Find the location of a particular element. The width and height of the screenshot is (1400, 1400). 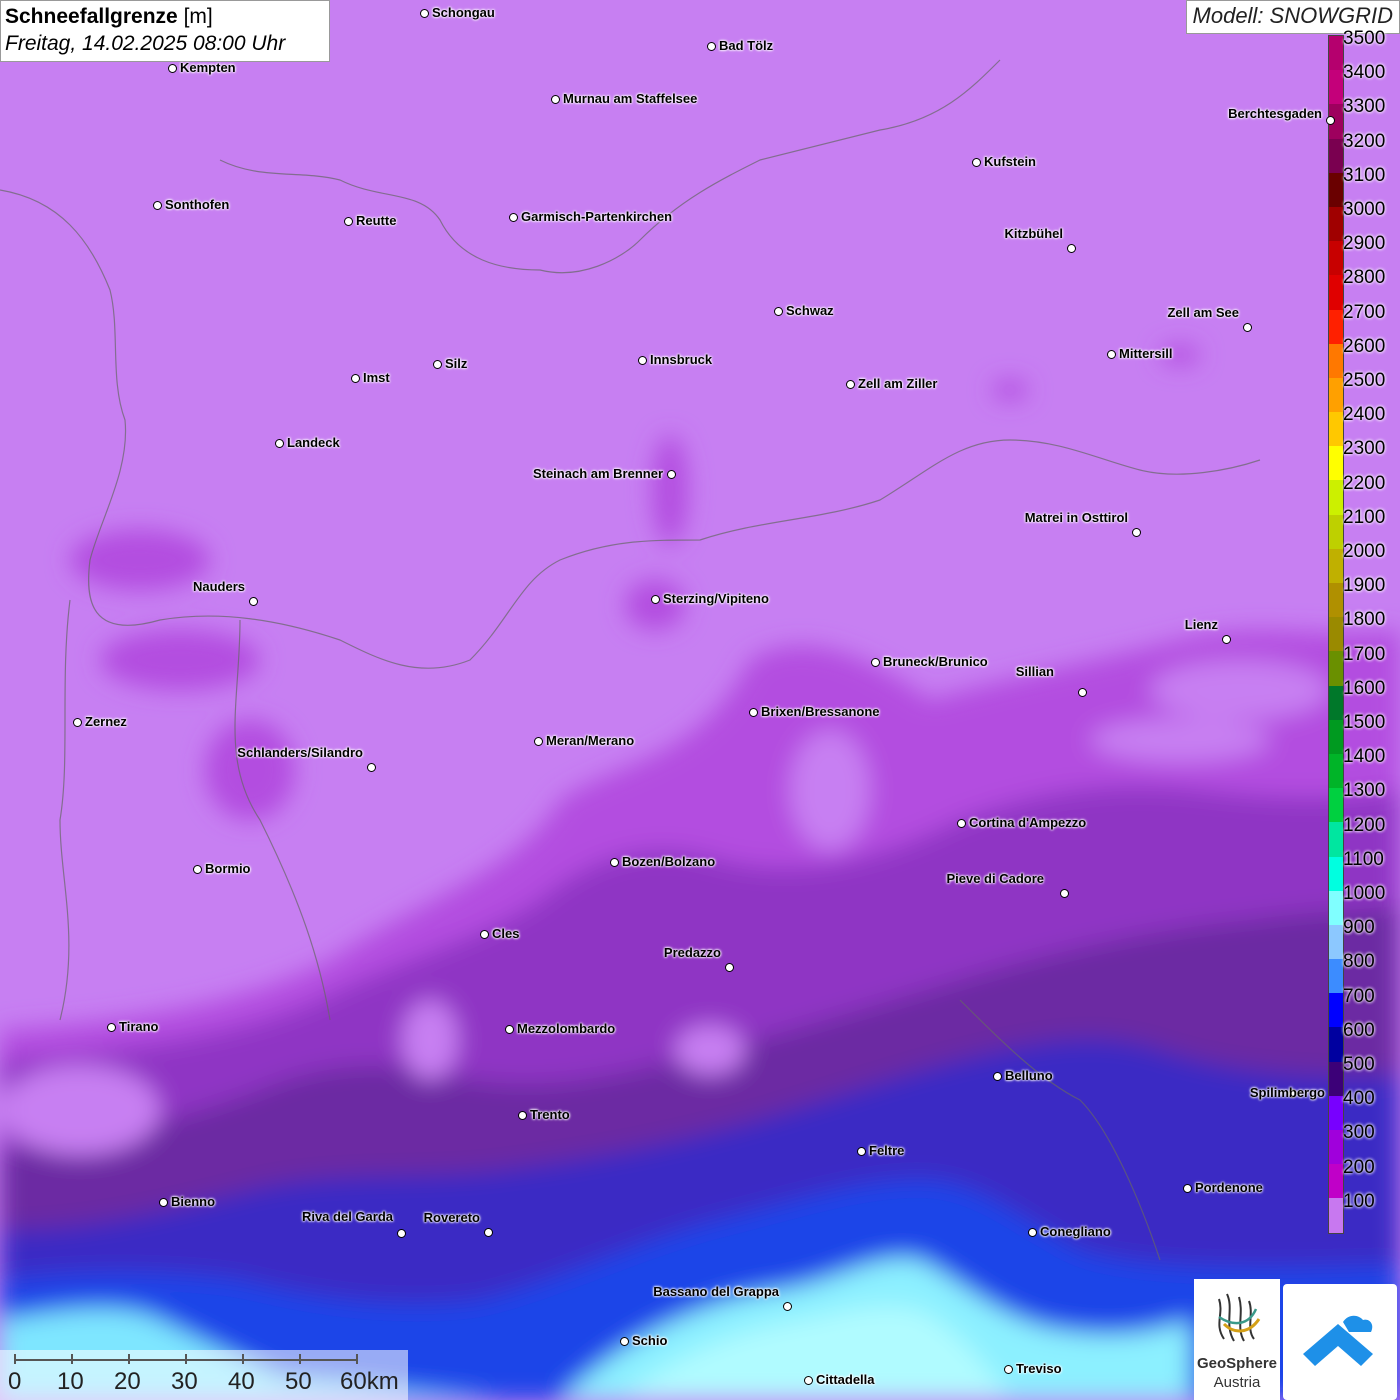

city-label: Kitzbühel is located at coordinates (1034, 233).